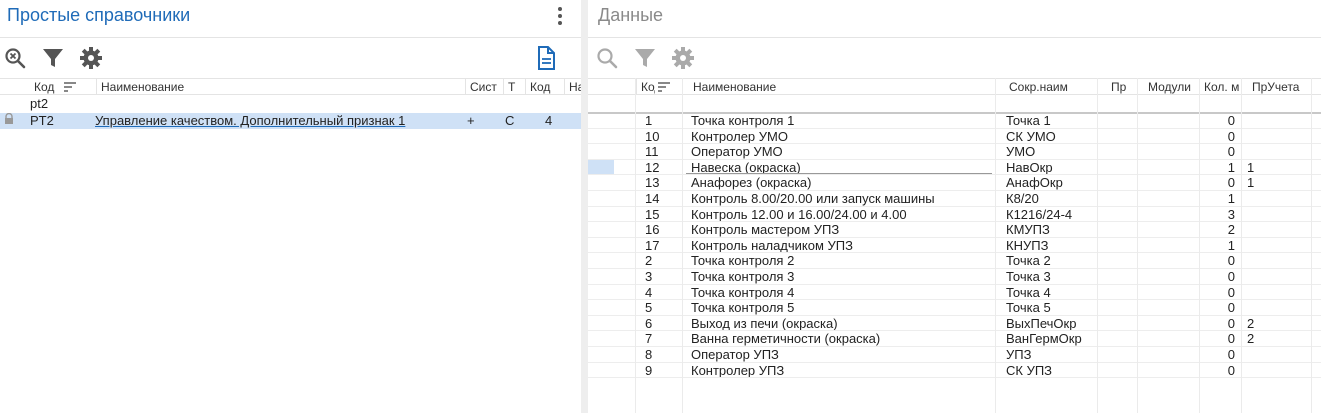 This screenshot has width=1321, height=413. I want to click on row-code: 5, so click(649, 308).